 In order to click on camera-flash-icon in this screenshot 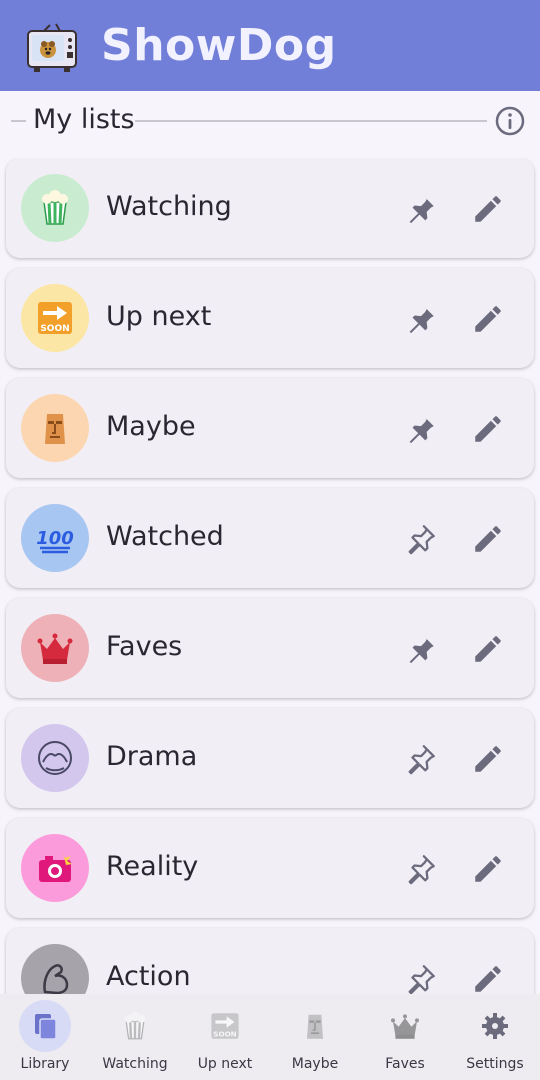, I will do `click(55, 867)`.